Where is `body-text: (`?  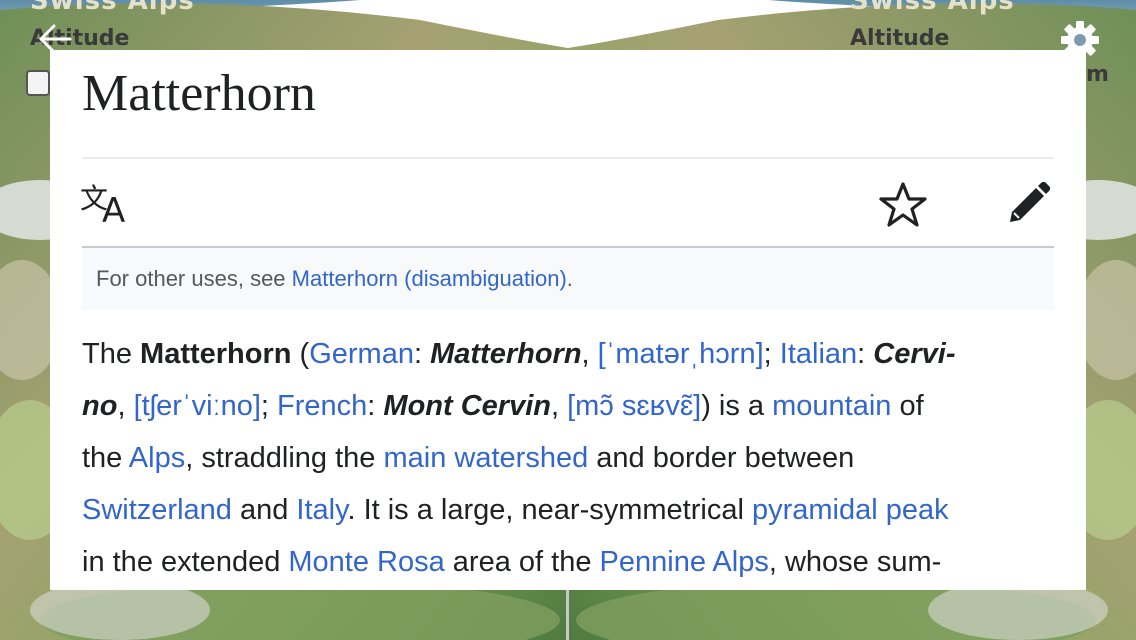 body-text: ( is located at coordinates (300, 354).